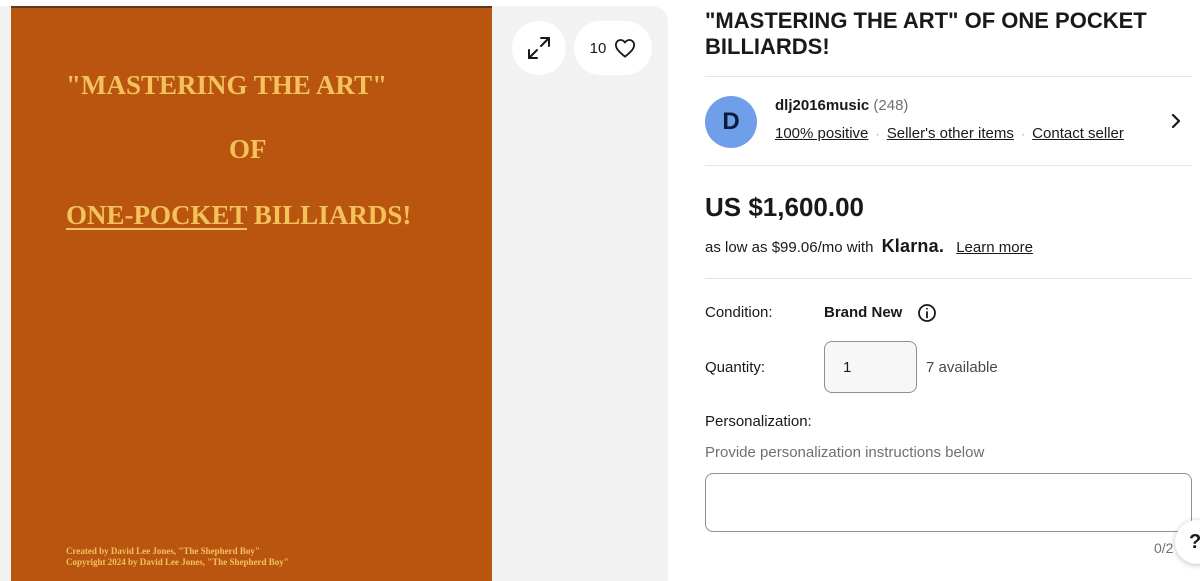 This screenshot has height=581, width=1200. Describe the element at coordinates (822, 105) in the screenshot. I see `seller-name: dlj2016music` at that location.